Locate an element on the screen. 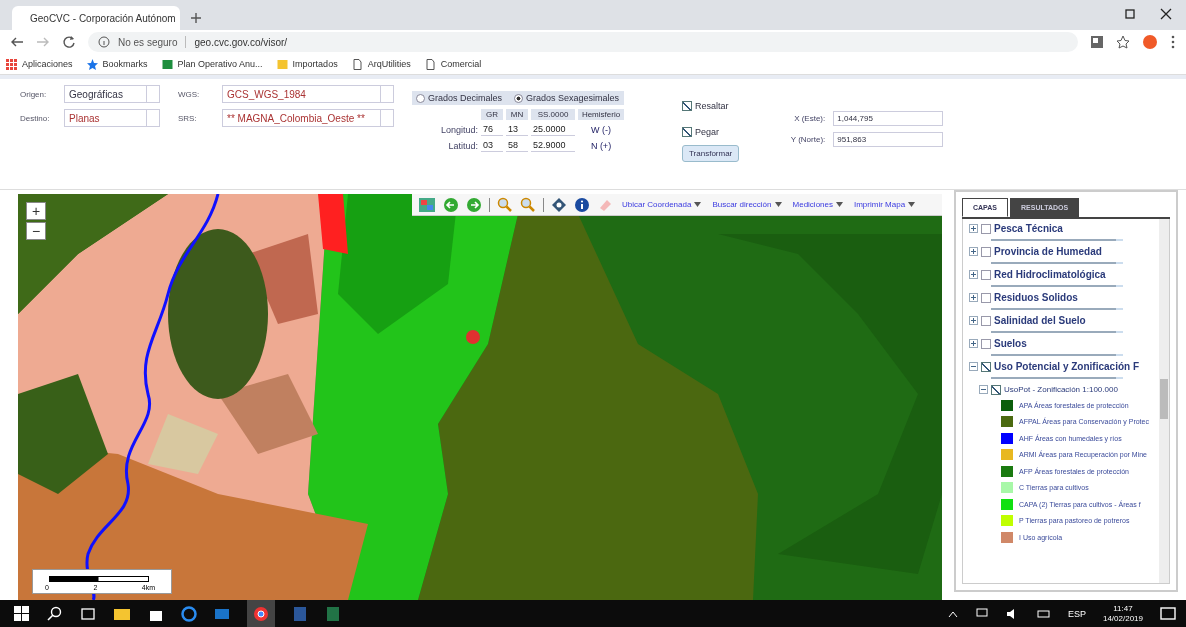  menu-icon is located at coordinates (1173, 42).